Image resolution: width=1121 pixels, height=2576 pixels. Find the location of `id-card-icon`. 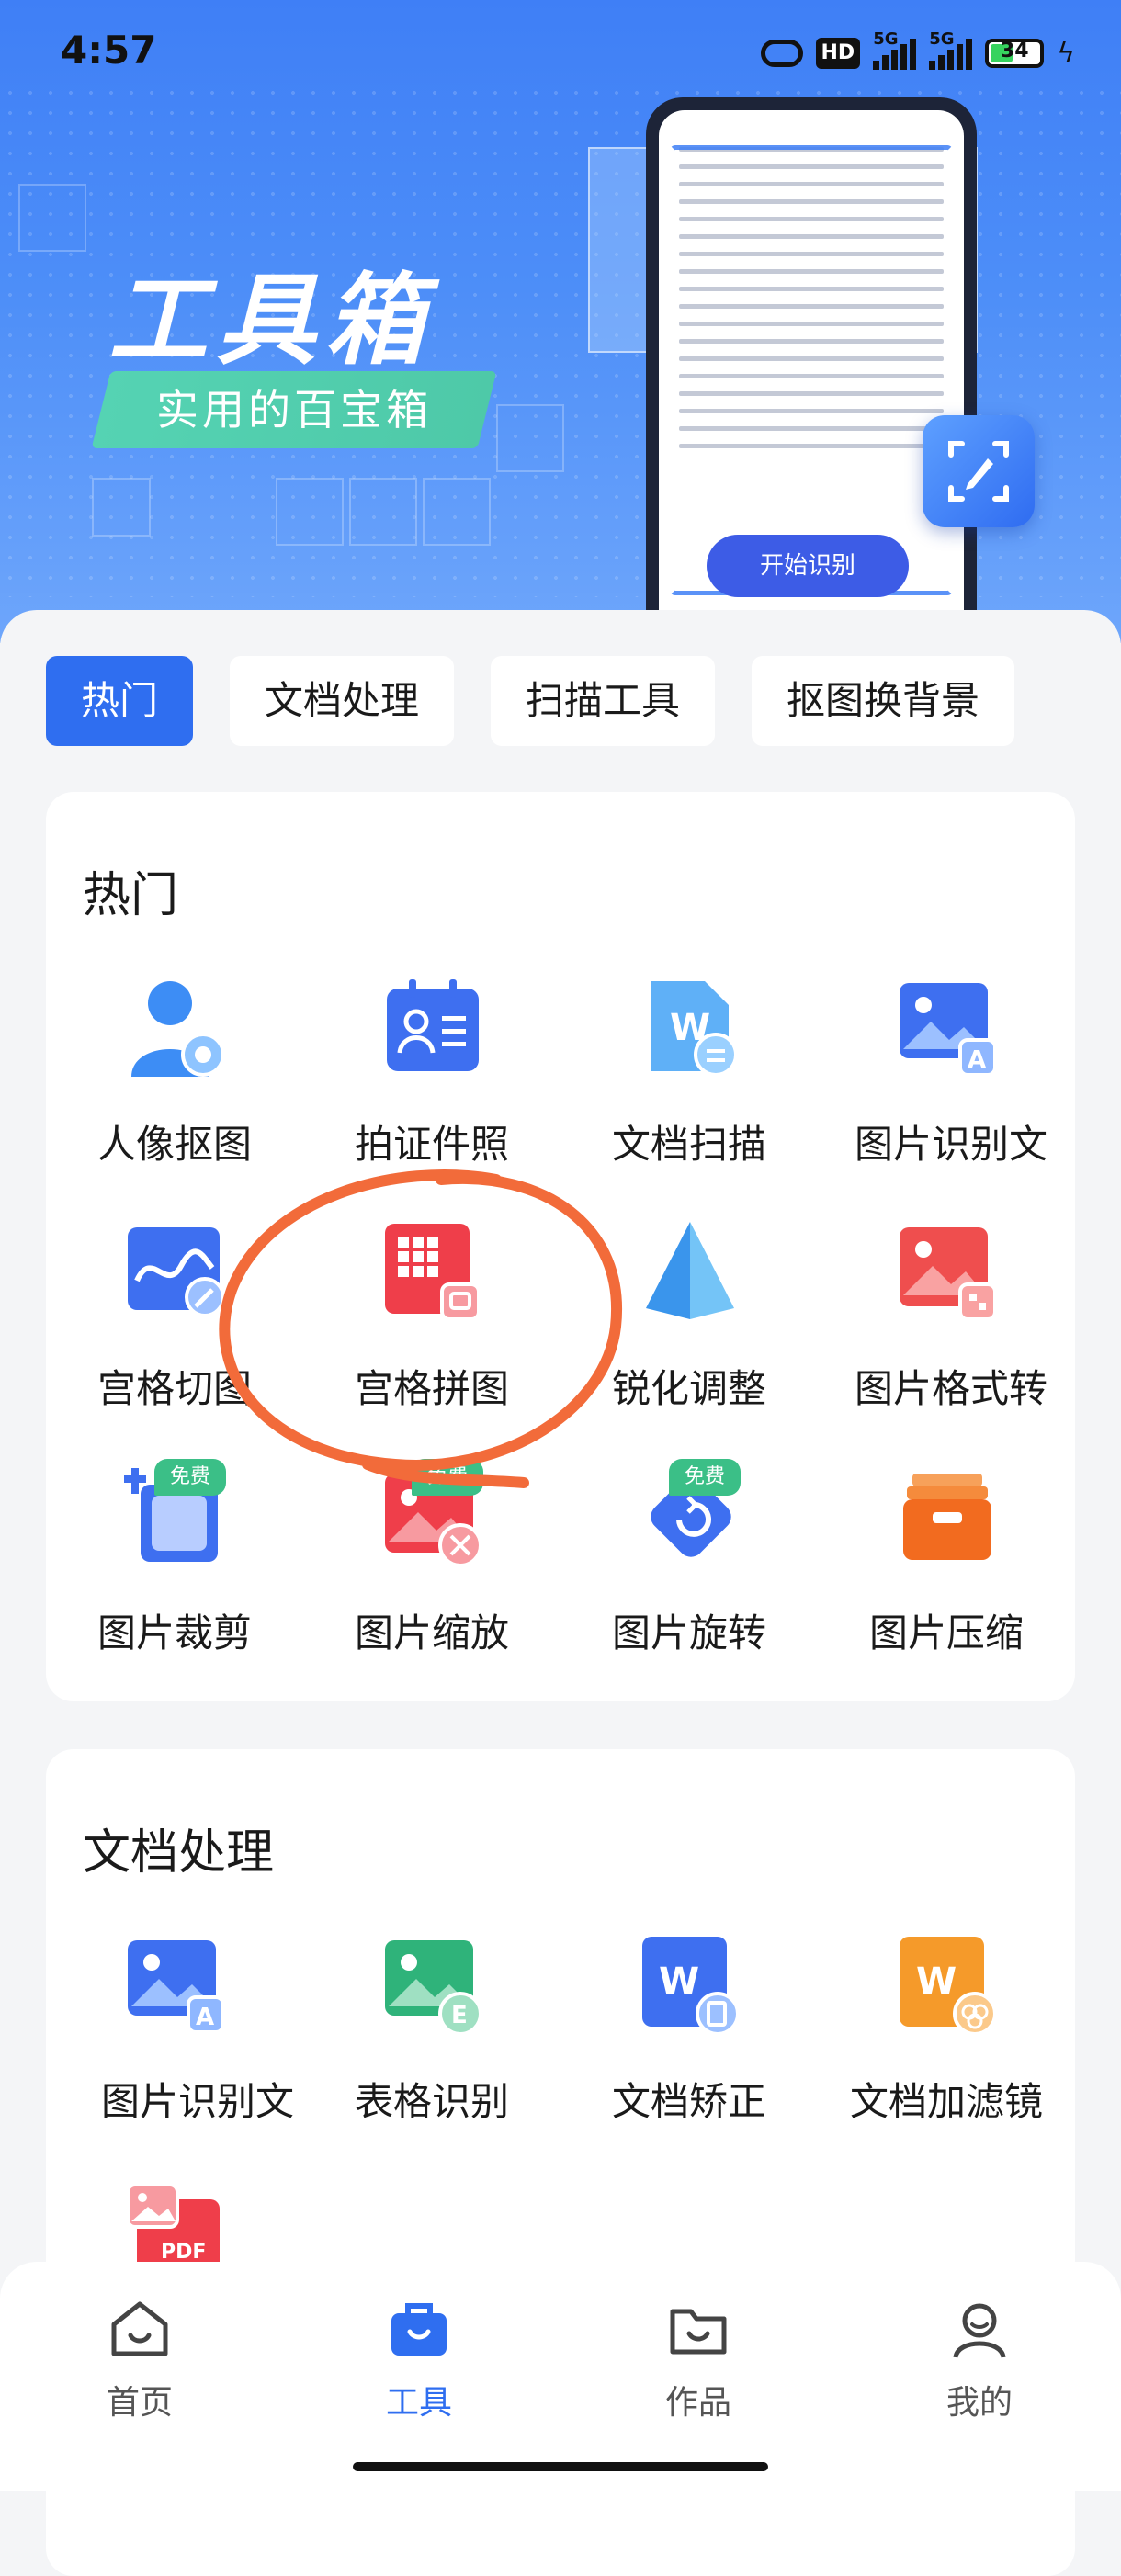

id-card-icon is located at coordinates (433, 1025).